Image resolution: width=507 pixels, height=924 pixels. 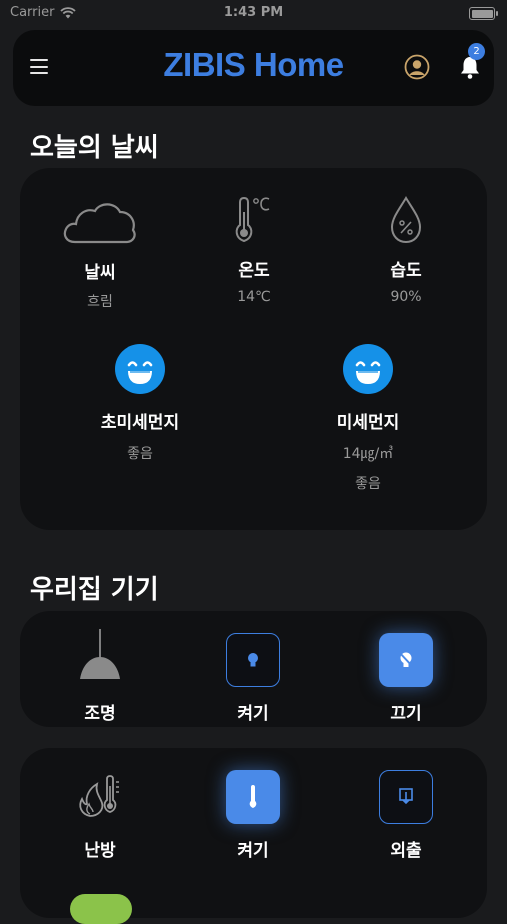 What do you see at coordinates (406, 297) in the screenshot?
I see `humidity-value: 90%` at bounding box center [406, 297].